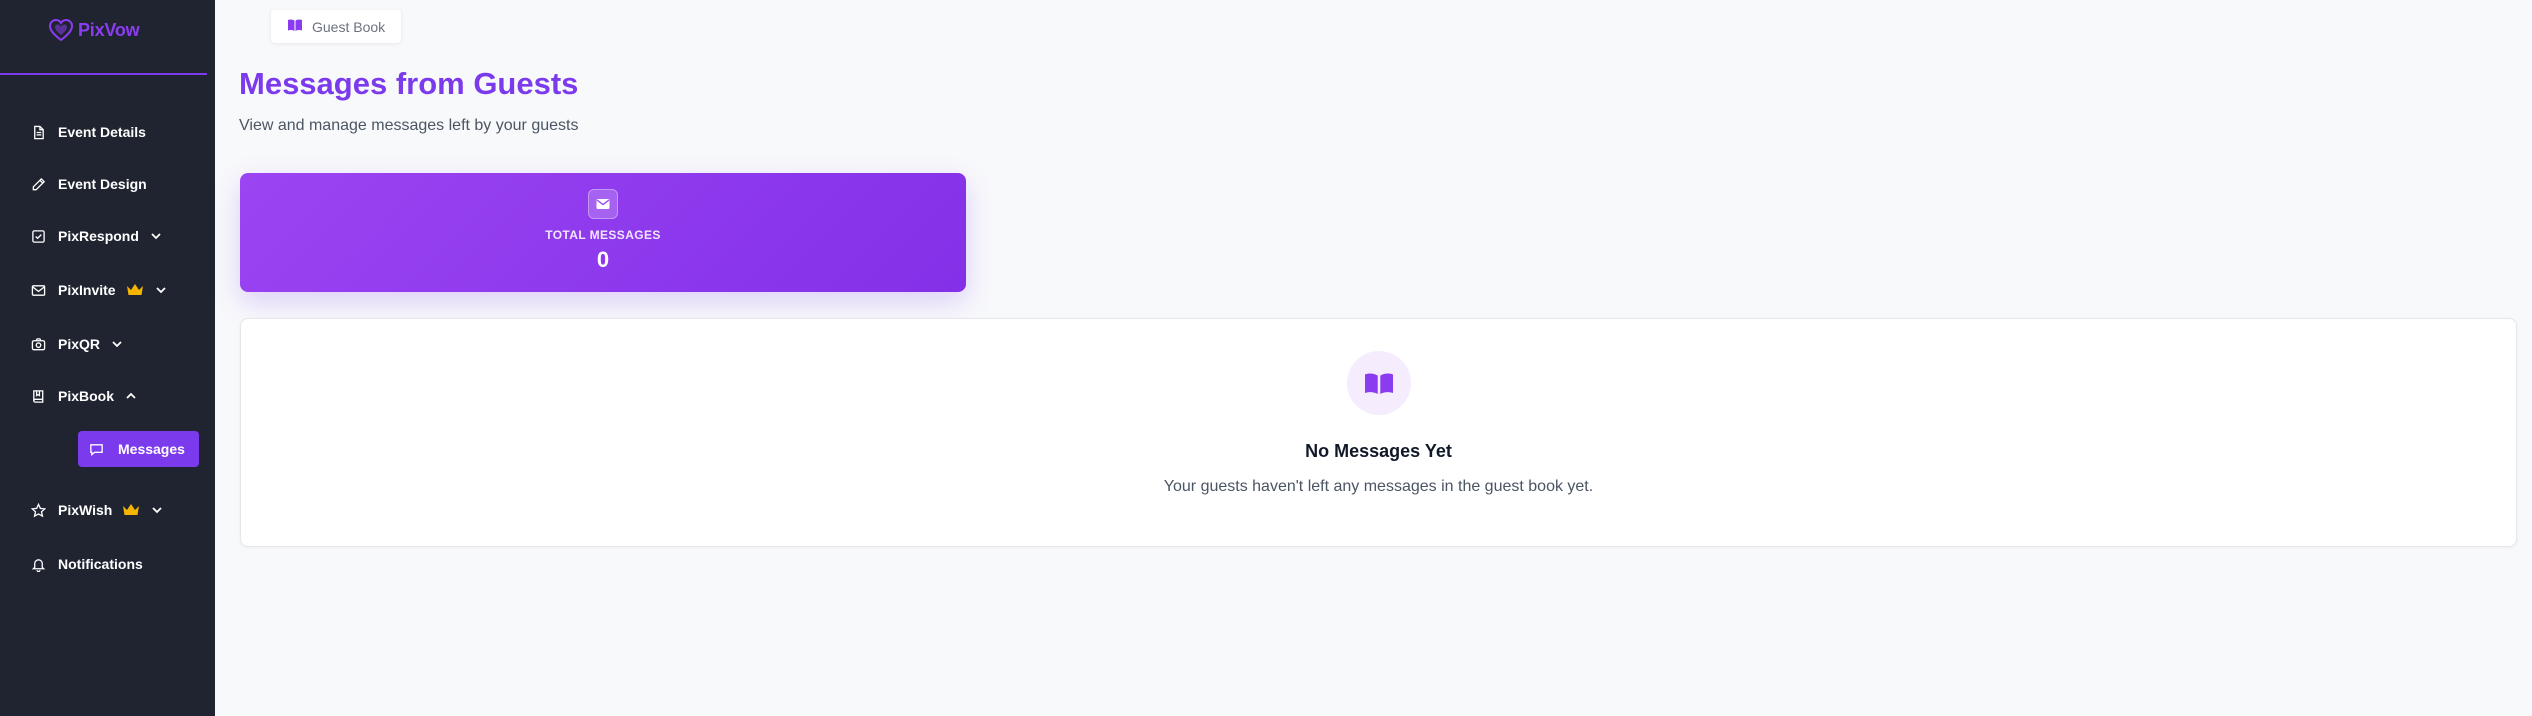 Image resolution: width=2532 pixels, height=716 pixels. Describe the element at coordinates (79, 344) in the screenshot. I see `sidebar-item-label: PixQR` at that location.